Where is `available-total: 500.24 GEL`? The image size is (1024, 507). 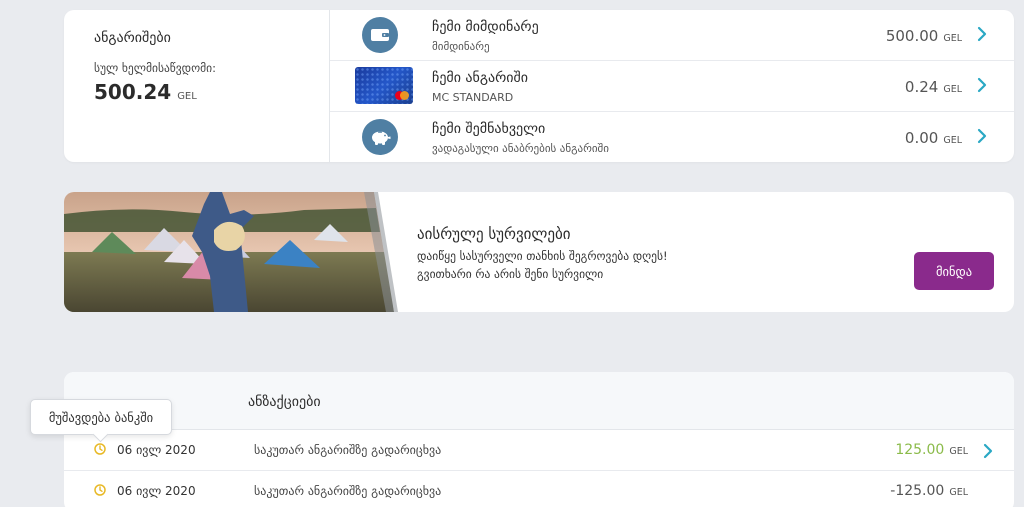 available-total: 500.24 GEL is located at coordinates (145, 92).